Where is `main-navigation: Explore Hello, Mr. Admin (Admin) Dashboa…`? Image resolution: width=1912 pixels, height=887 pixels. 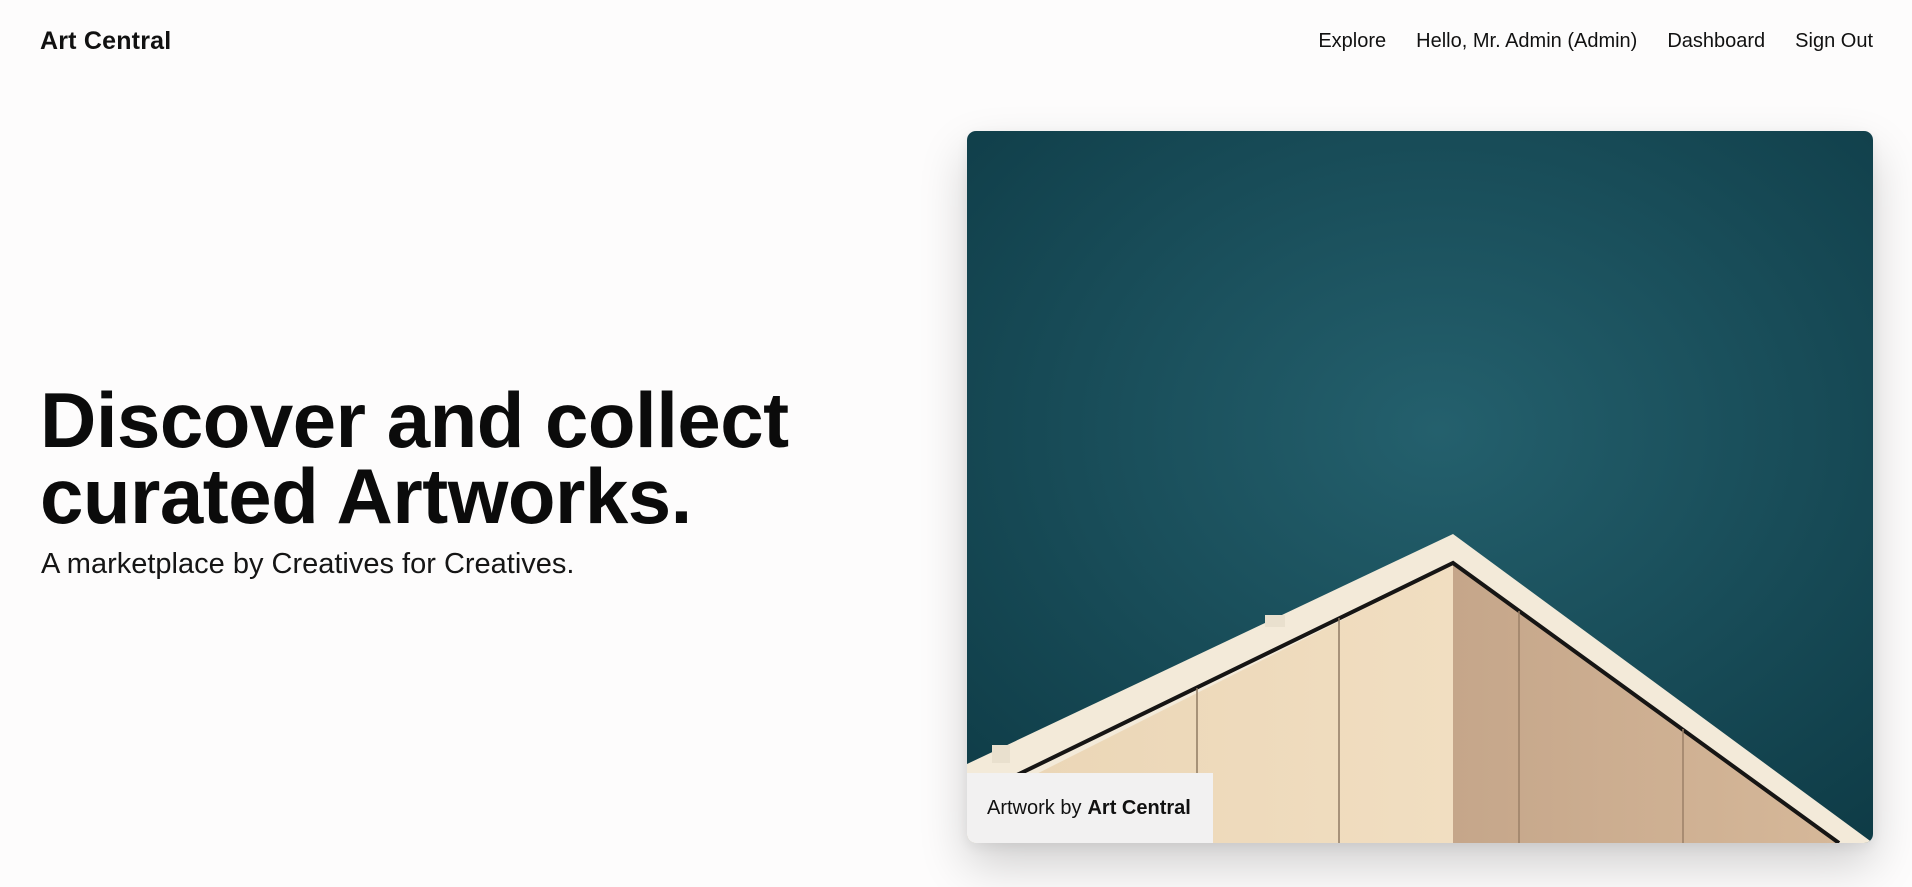 main-navigation: Explore Hello, Mr. Admin (Admin) Dashboa… is located at coordinates (1595, 41).